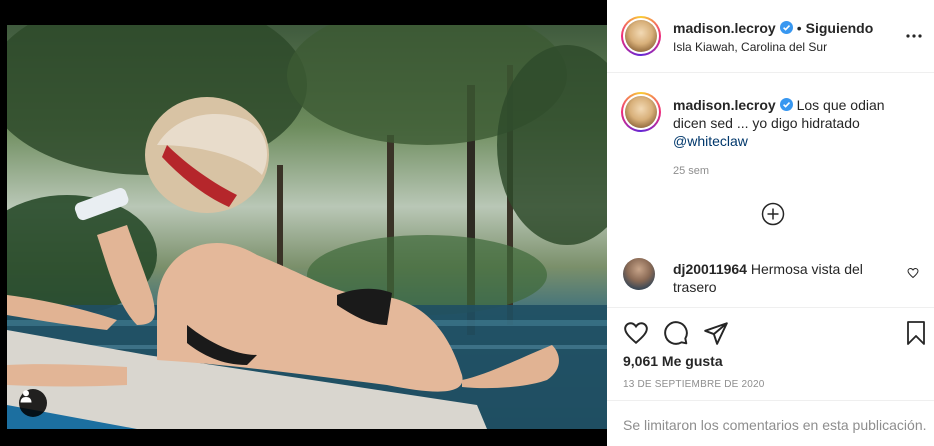 This screenshot has width=934, height=446. What do you see at coordinates (641, 36) in the screenshot?
I see `author-avatar` at bounding box center [641, 36].